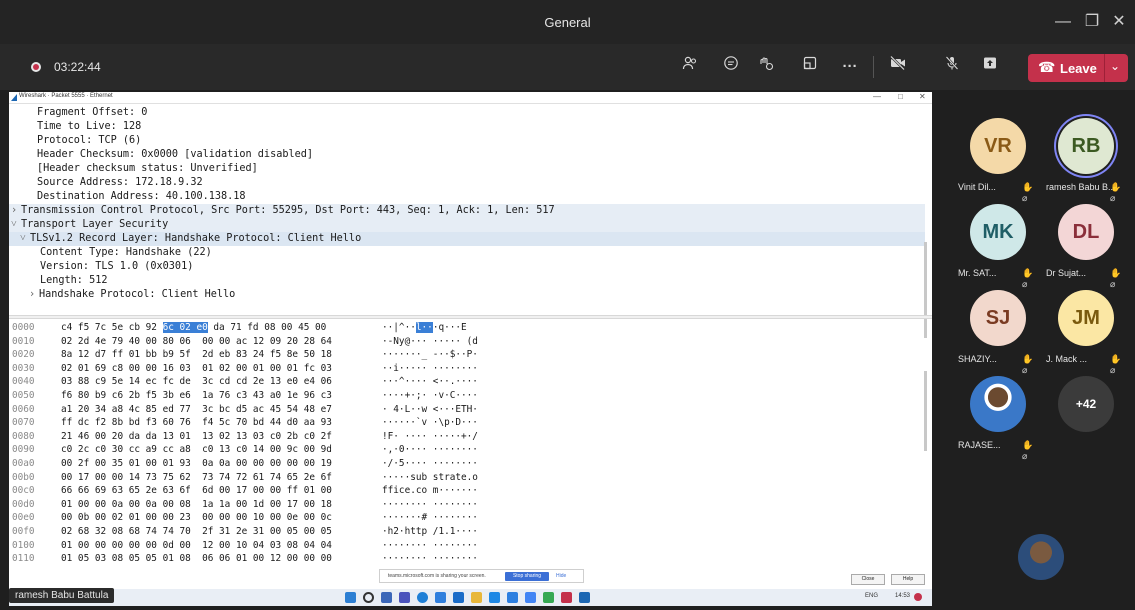 This screenshot has height=610, width=1135. Describe the element at coordinates (990, 67) in the screenshot. I see `share-screen-icon` at that location.